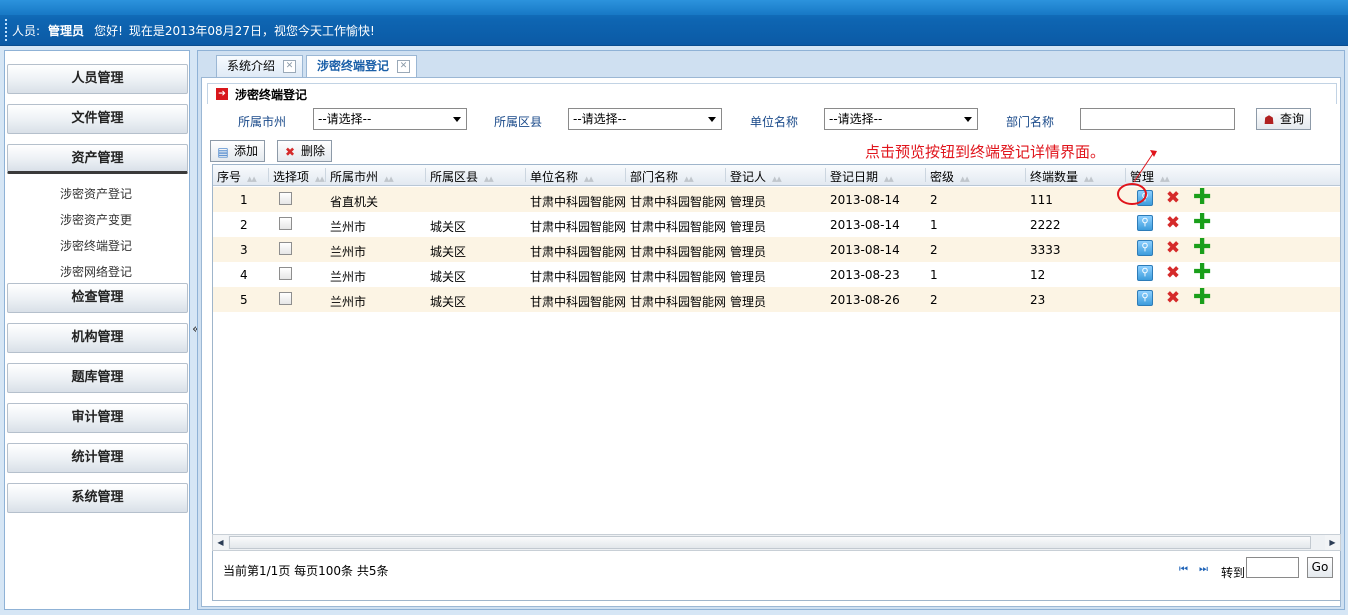 The width and height of the screenshot is (1348, 615). I want to click on city-filter-label: 所属市州, so click(262, 122).